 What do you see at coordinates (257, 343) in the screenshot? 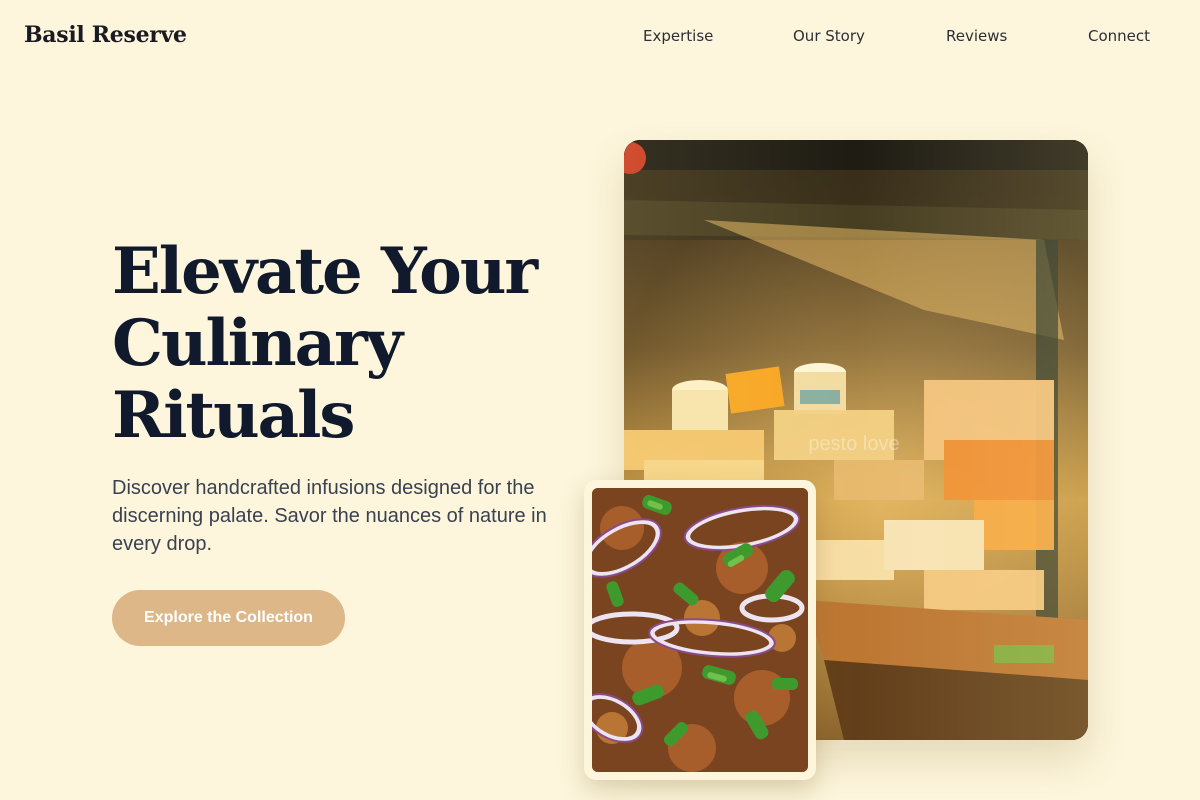
I see `hero-title-line: Culinary` at bounding box center [257, 343].